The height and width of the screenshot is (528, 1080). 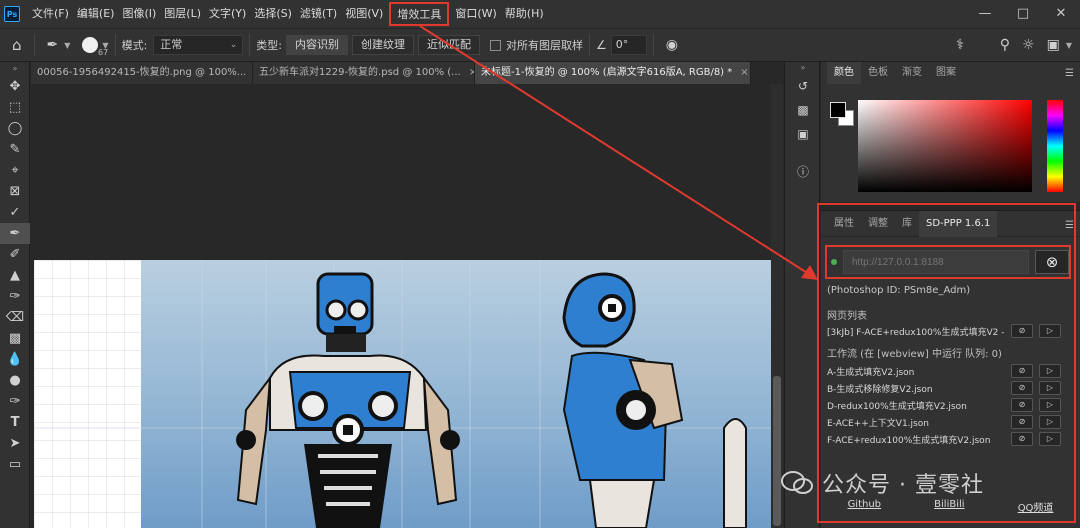 What do you see at coordinates (15, 464) in the screenshot?
I see `rectangle-tool-icon: ▭` at bounding box center [15, 464].